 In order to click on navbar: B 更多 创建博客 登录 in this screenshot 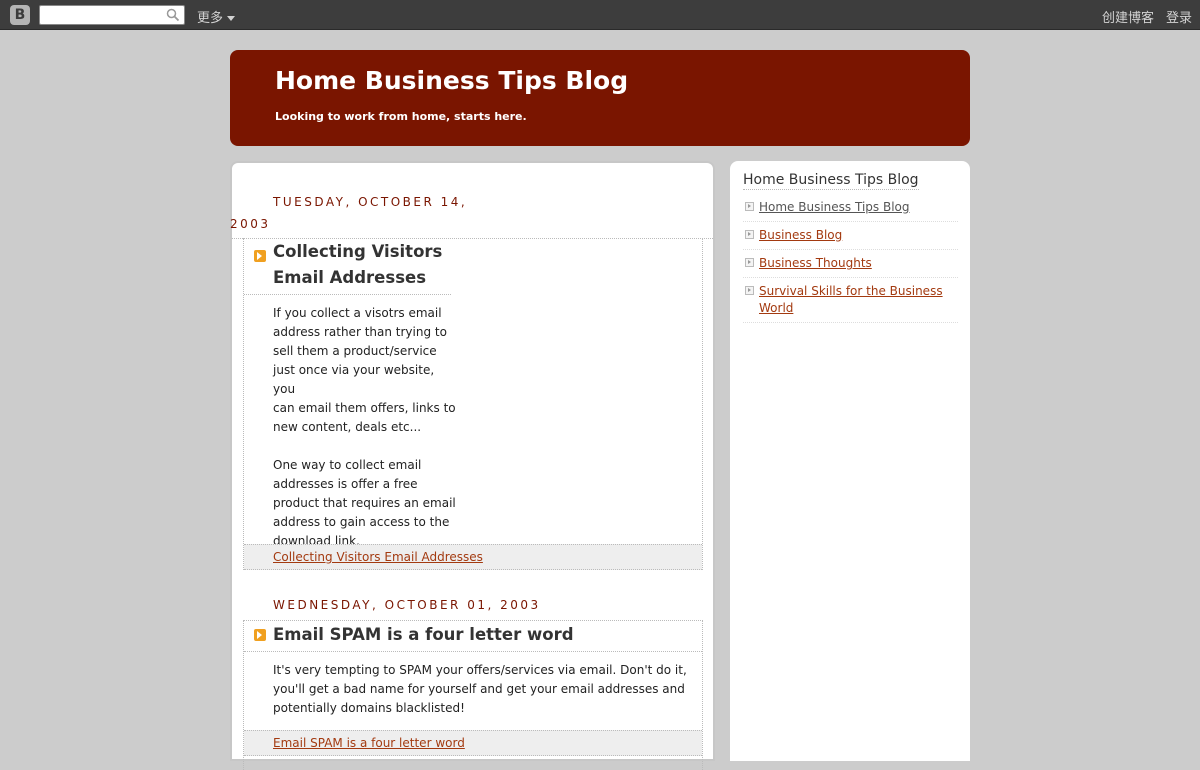, I will do `click(600, 15)`.